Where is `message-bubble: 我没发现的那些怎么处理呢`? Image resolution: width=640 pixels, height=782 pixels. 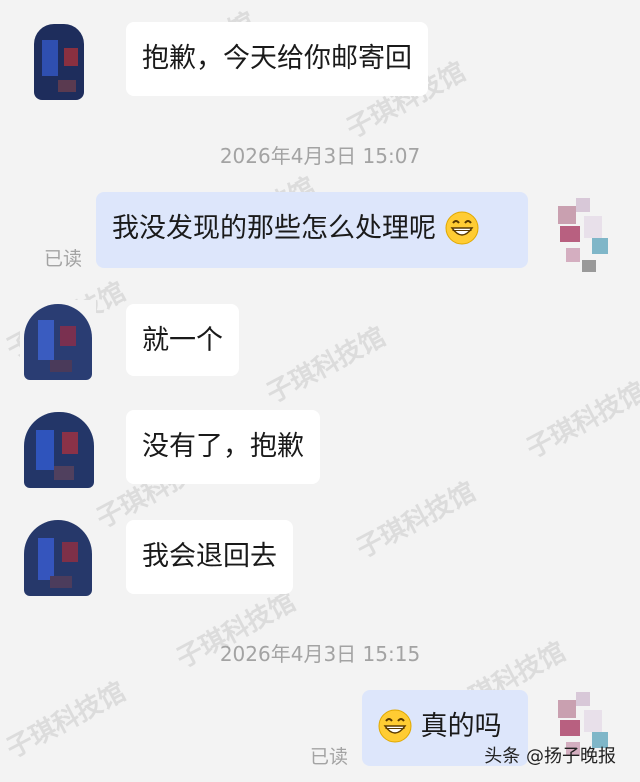 message-bubble: 我没发现的那些怎么处理呢 is located at coordinates (312, 230).